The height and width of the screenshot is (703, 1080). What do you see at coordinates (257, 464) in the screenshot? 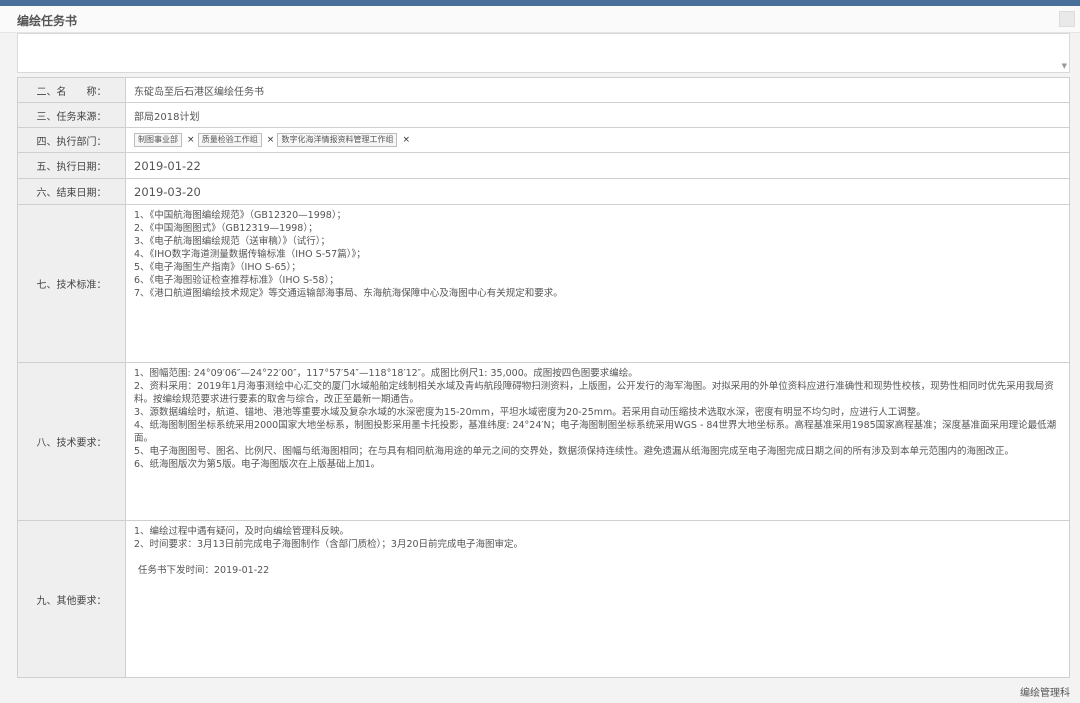
I see `list-item: 6、纸海图版次为第5版。电子海图版次在上版基础上加1。` at bounding box center [257, 464].